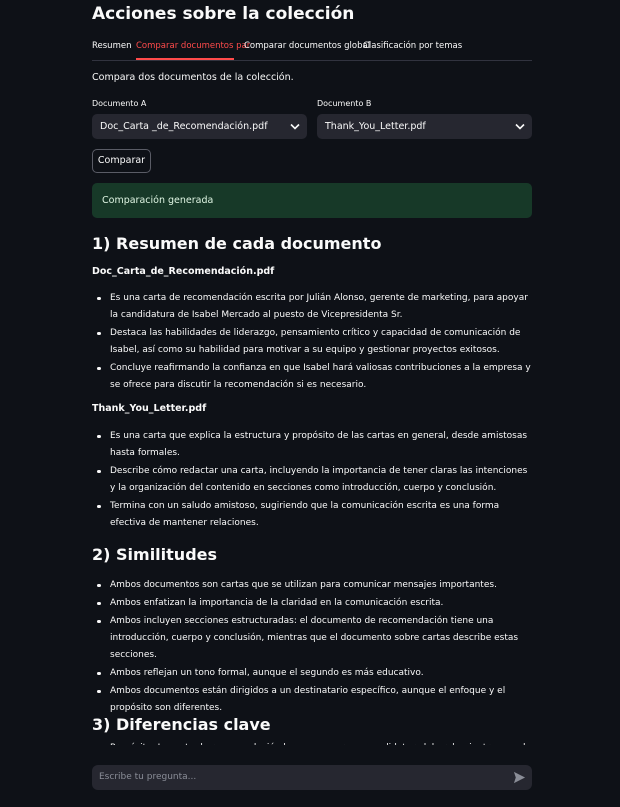 The height and width of the screenshot is (807, 620). What do you see at coordinates (184, 126) in the screenshot?
I see `doc-a-value: Doc_Carta _de_Recomendación.pdf` at bounding box center [184, 126].